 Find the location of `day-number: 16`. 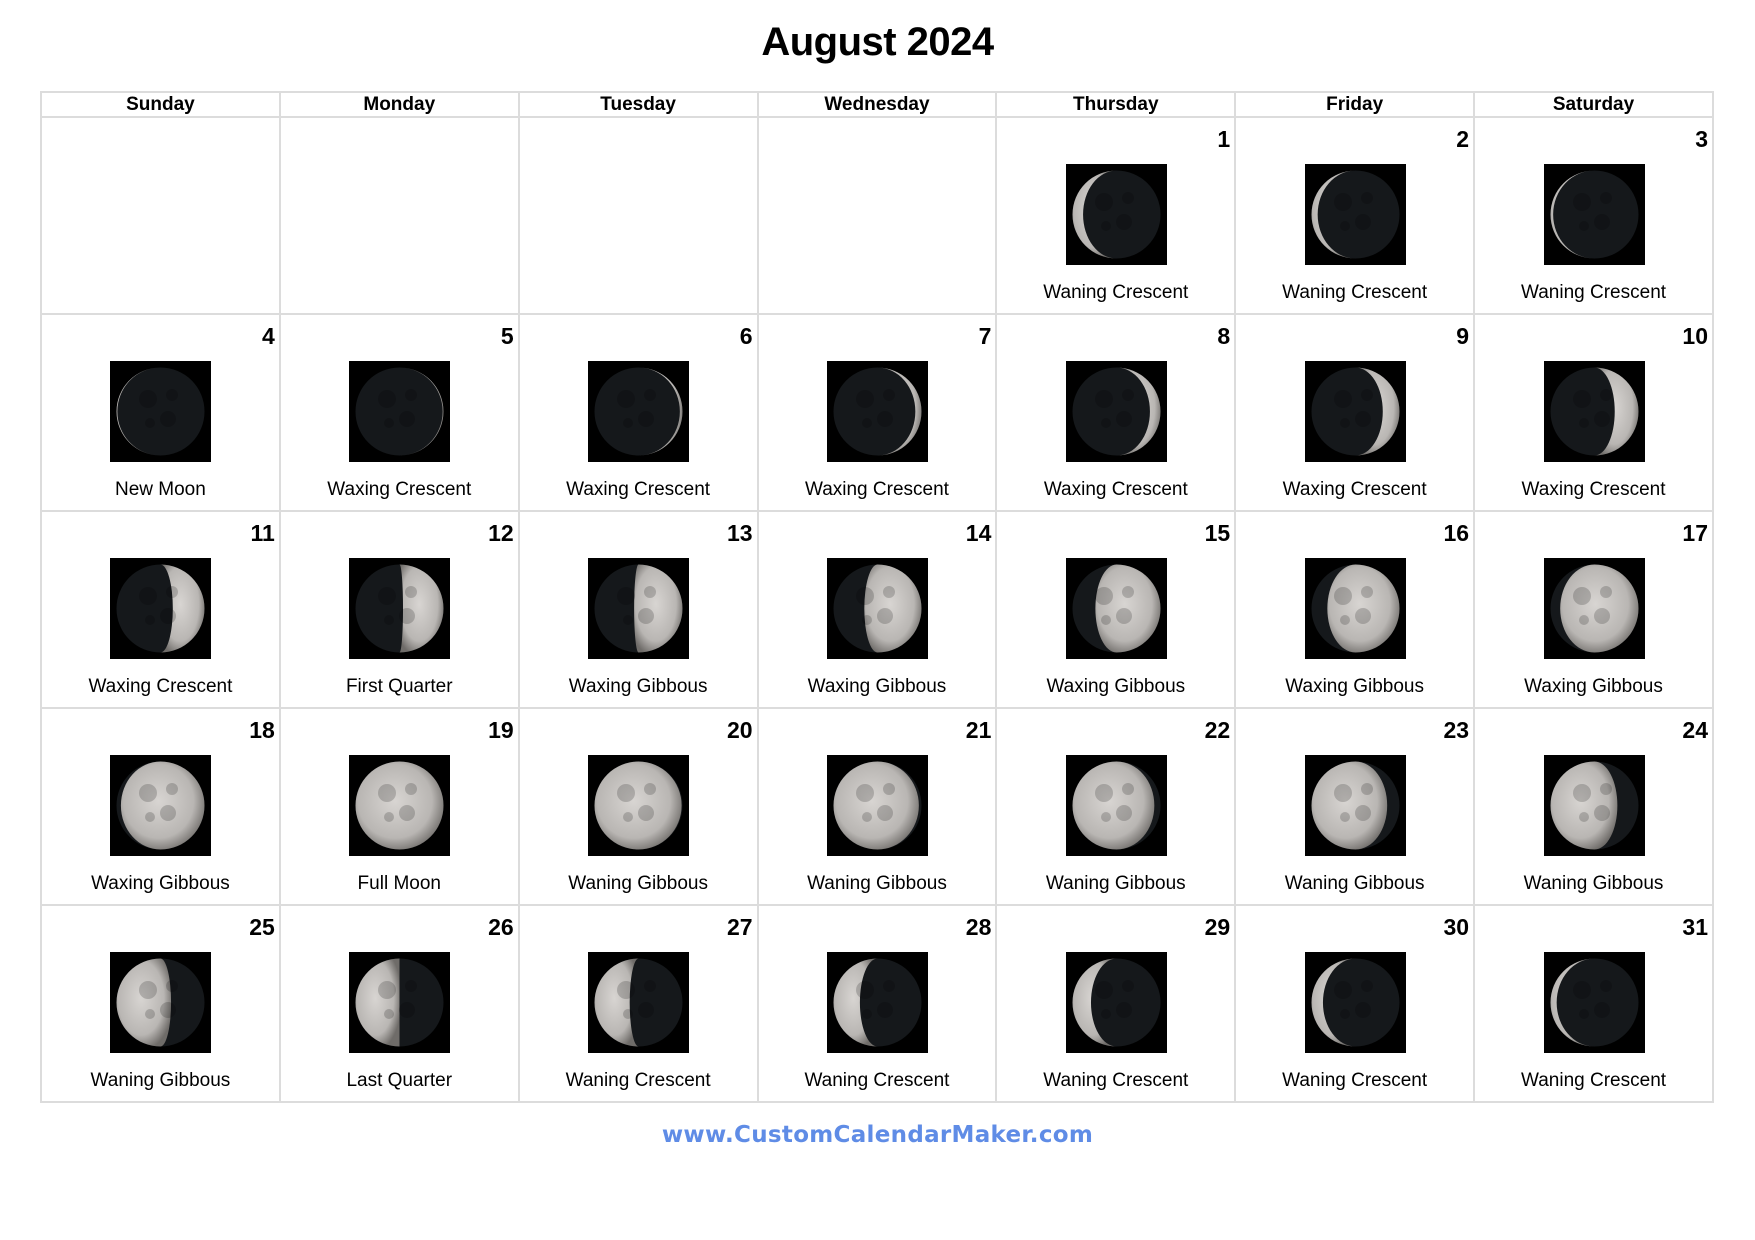

day-number: 16 is located at coordinates (1456, 533).